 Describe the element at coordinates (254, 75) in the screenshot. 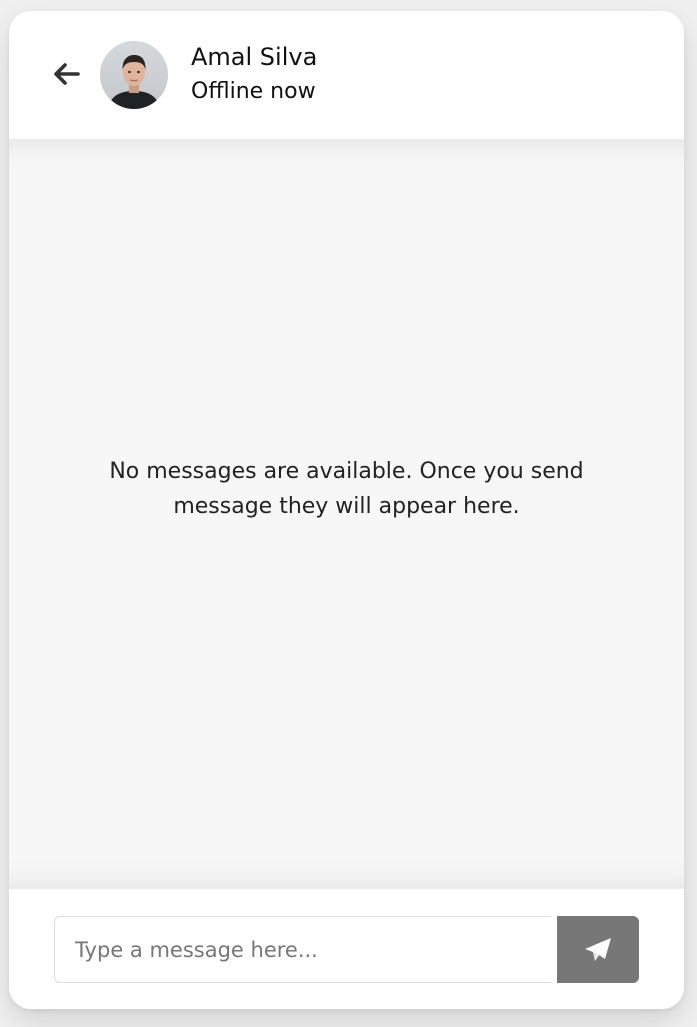

I see `user-details: Amal Silva Offline now` at that location.